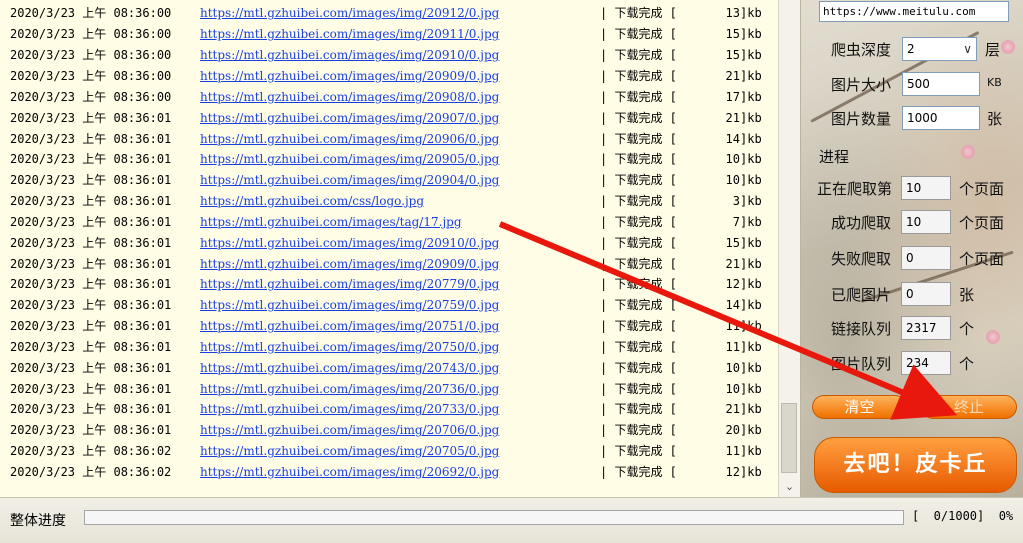  Describe the element at coordinates (982, 223) in the screenshot. I see `stat-unit-success: 个页面` at that location.